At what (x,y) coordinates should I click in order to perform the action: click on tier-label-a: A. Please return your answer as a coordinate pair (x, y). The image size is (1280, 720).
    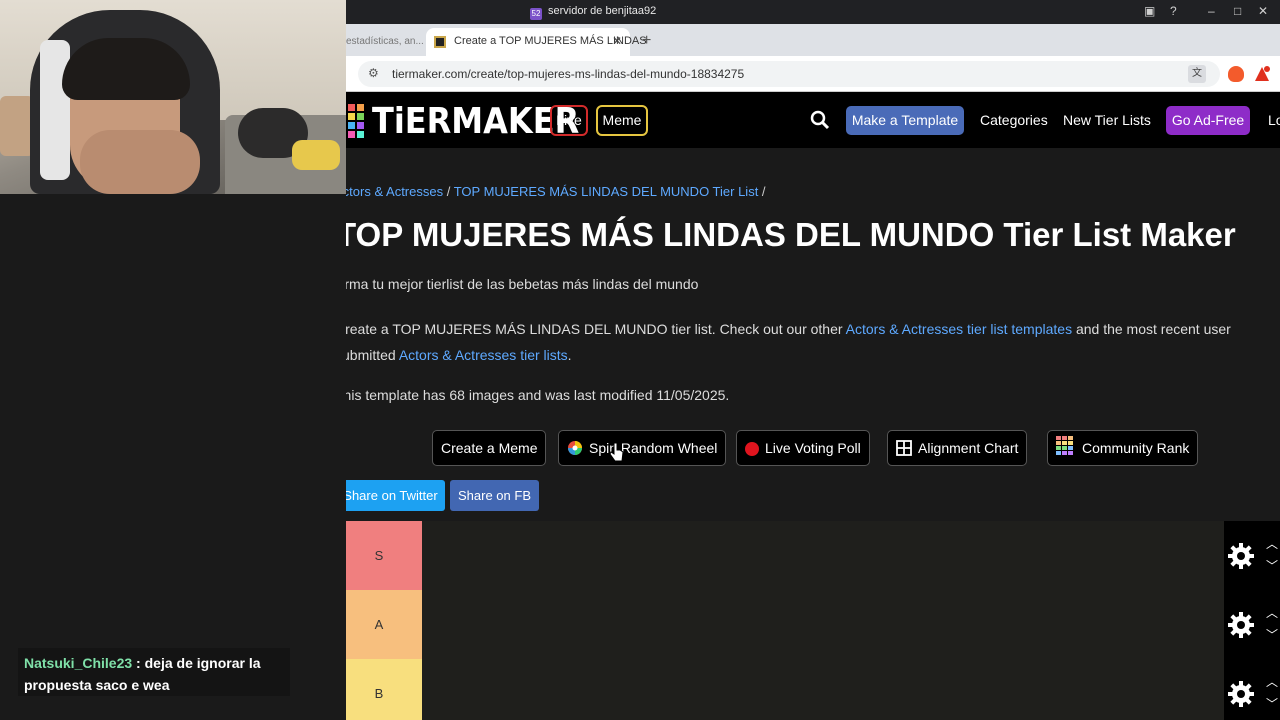
    Looking at the image, I should click on (384, 624).